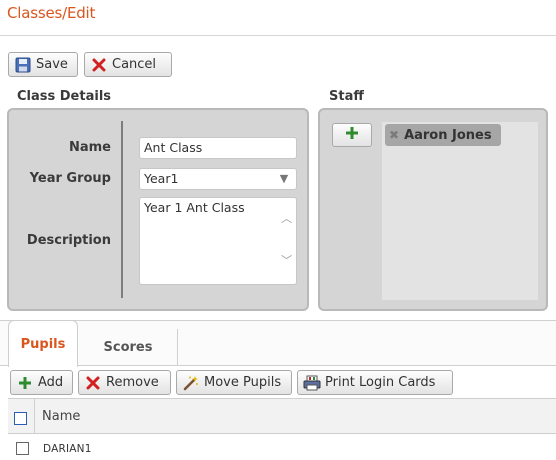 The height and width of the screenshot is (460, 556). I want to click on name-field: Ant Class, so click(218, 148).